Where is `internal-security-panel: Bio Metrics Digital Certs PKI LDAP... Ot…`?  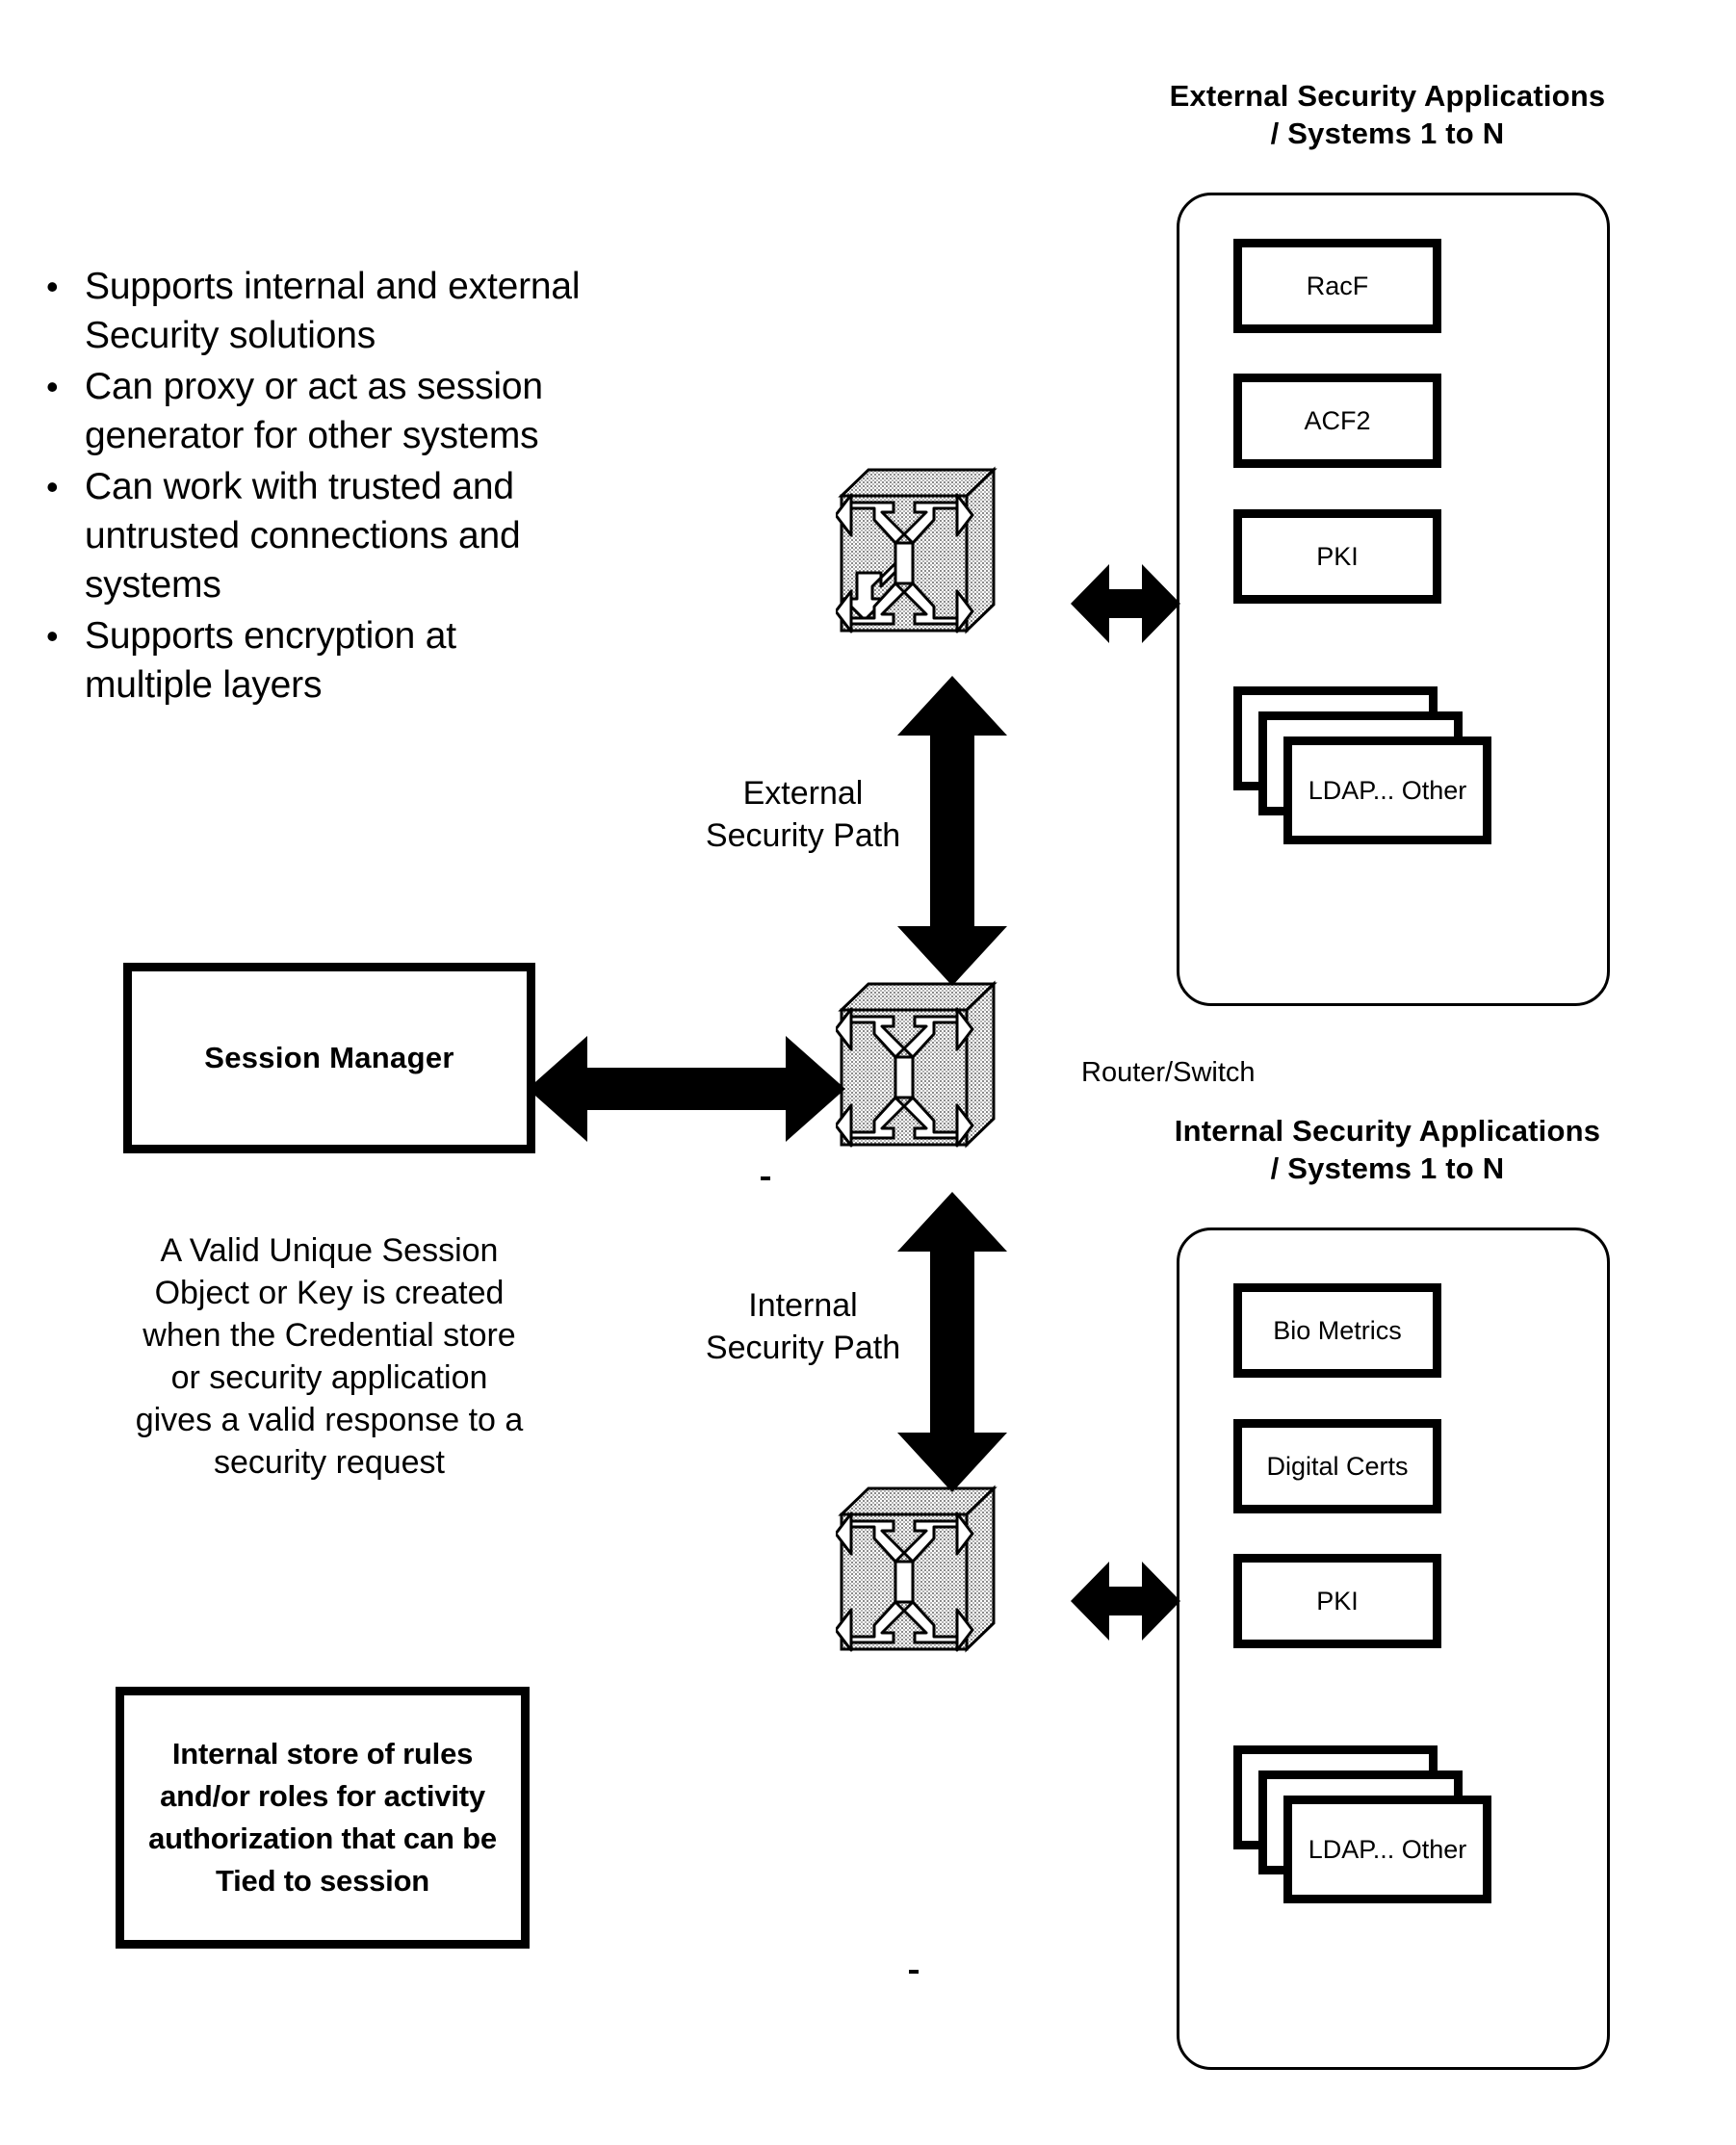 internal-security-panel: Bio Metrics Digital Certs PKI LDAP... Ot… is located at coordinates (1394, 1649).